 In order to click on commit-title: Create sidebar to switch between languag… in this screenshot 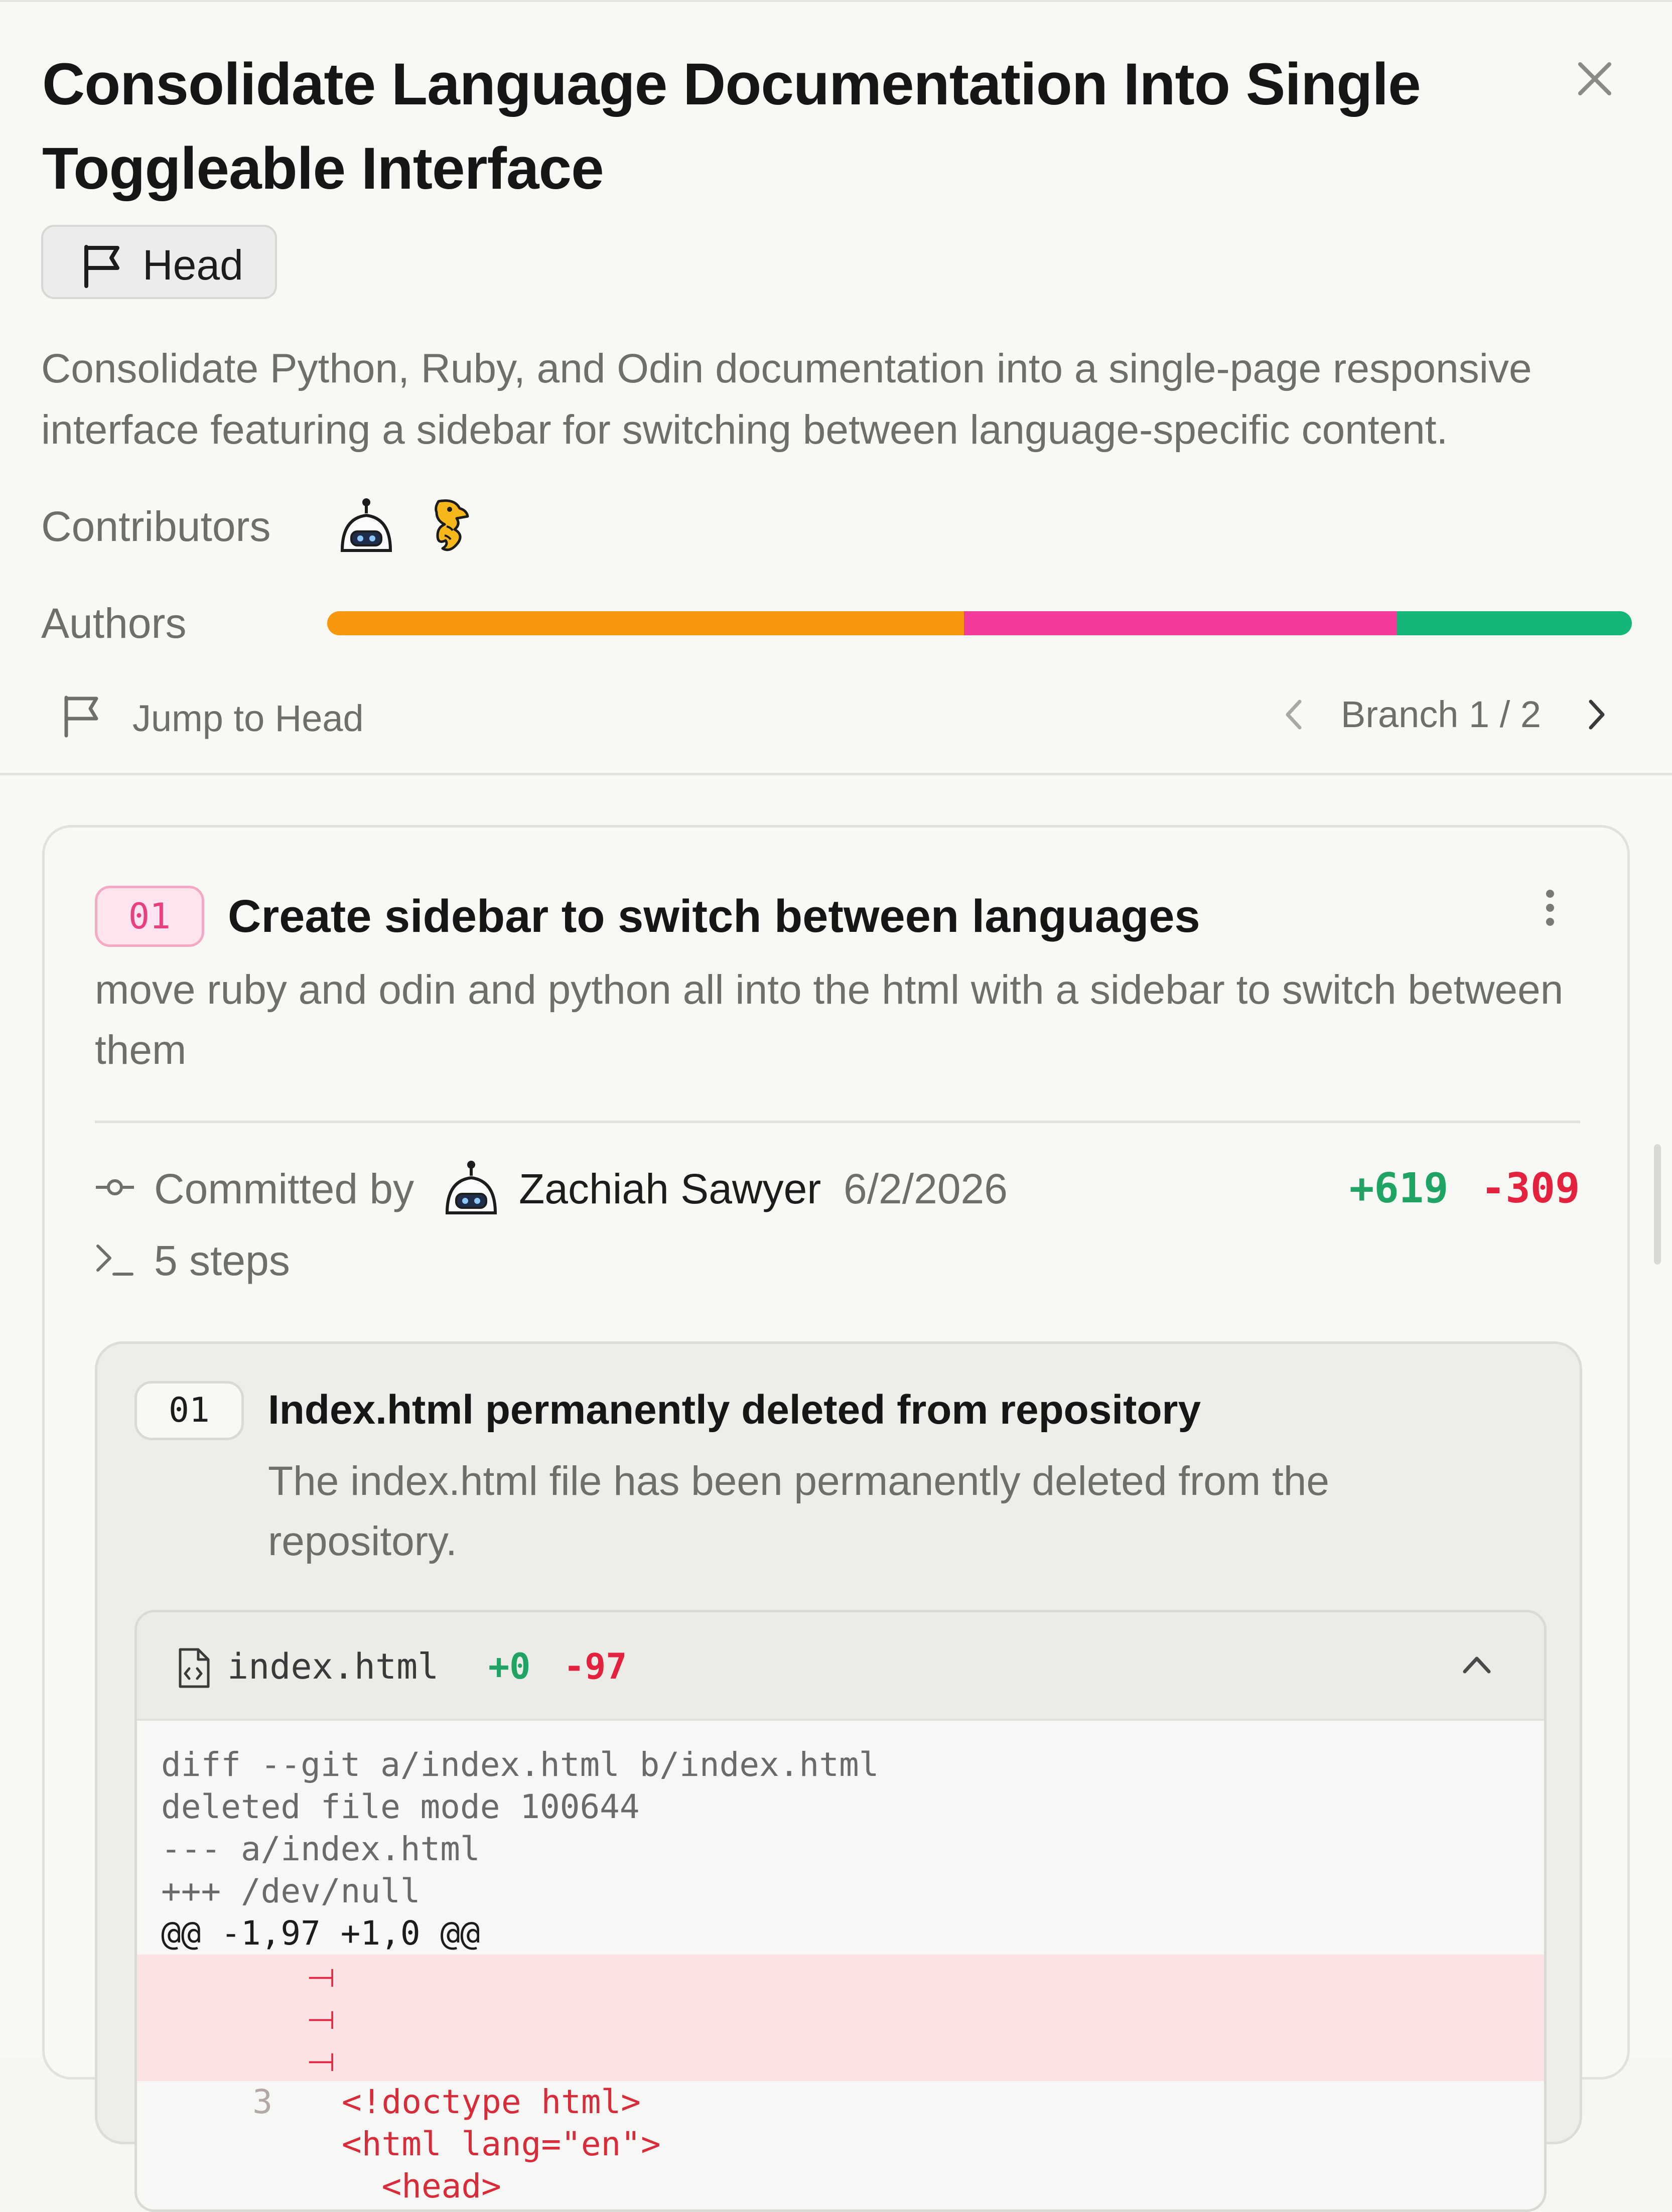, I will do `click(714, 916)`.